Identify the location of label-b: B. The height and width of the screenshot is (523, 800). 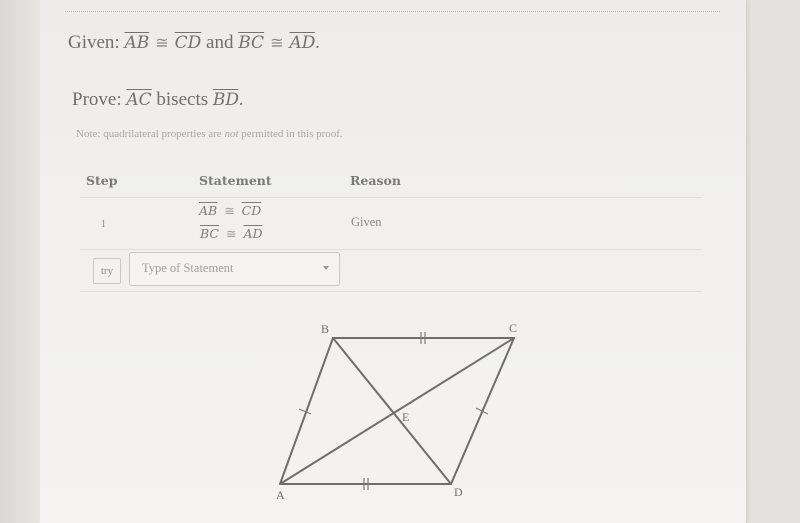
(325, 329).